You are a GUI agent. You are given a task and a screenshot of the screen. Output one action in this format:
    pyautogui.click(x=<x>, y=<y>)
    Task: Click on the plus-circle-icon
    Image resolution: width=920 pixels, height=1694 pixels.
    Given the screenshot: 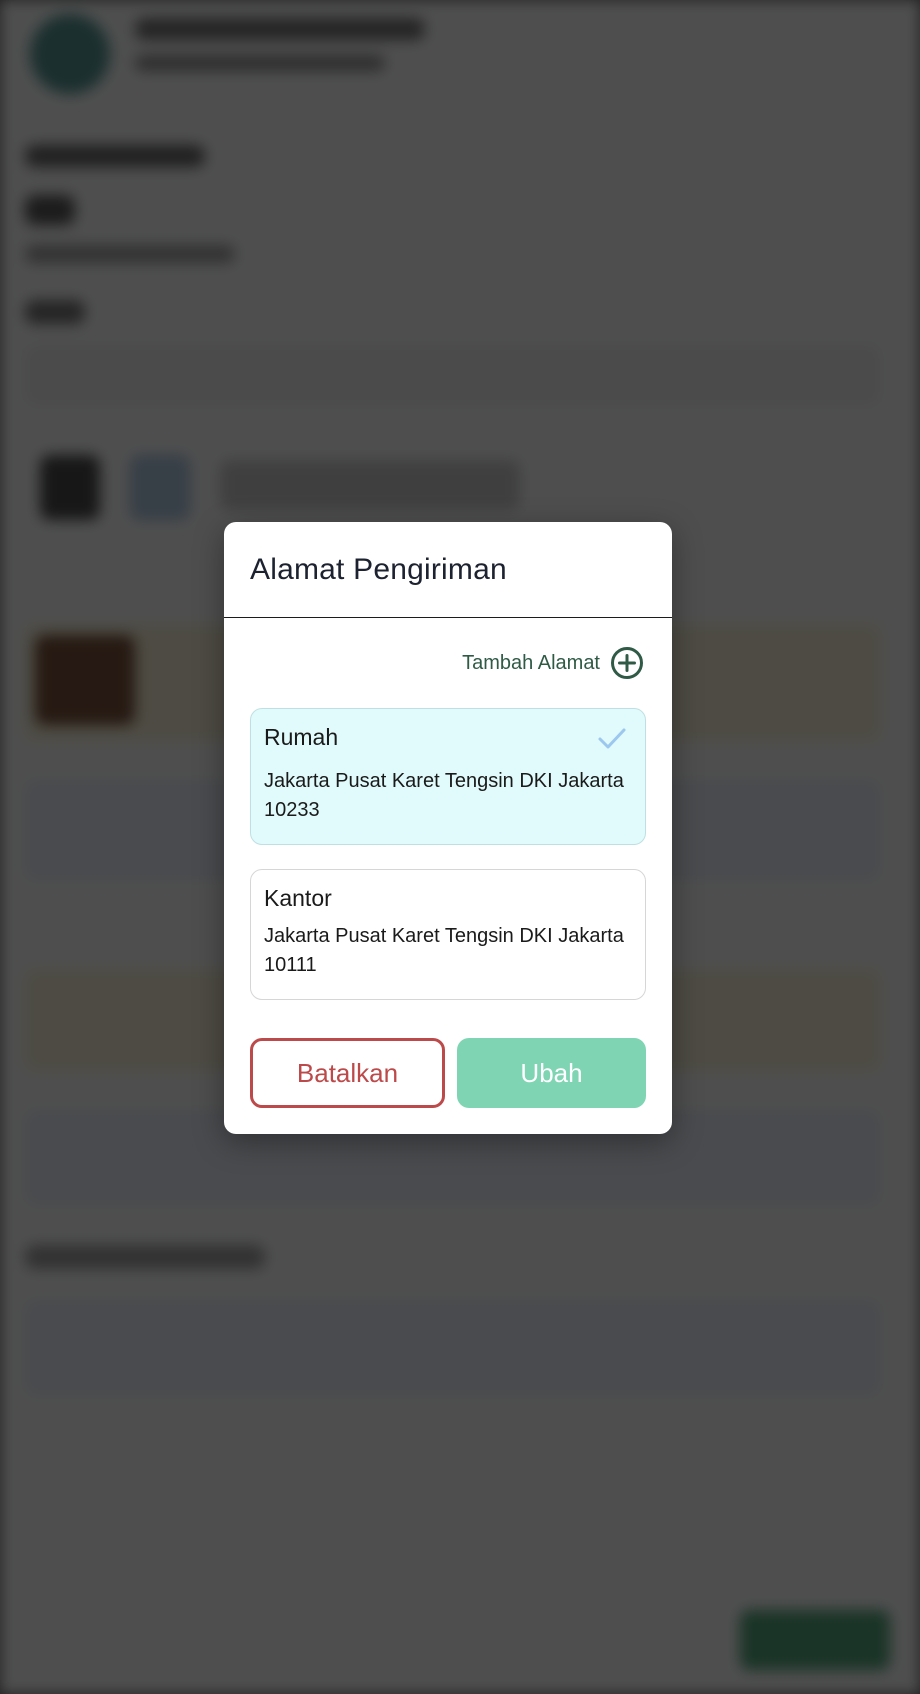 What is the action you would take?
    pyautogui.click(x=627, y=663)
    